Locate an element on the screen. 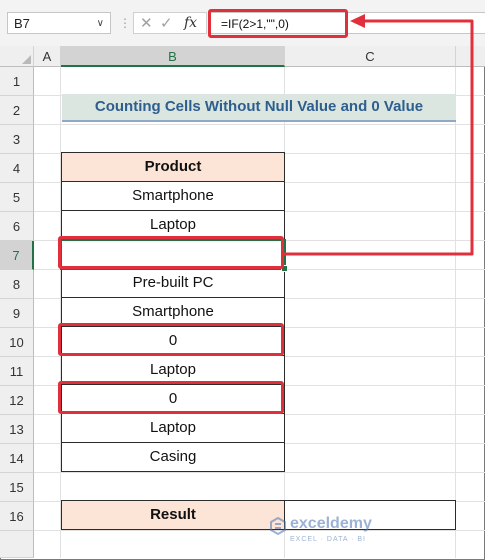 The width and height of the screenshot is (485, 560). enter-icon: ✓ is located at coordinates (166, 23).